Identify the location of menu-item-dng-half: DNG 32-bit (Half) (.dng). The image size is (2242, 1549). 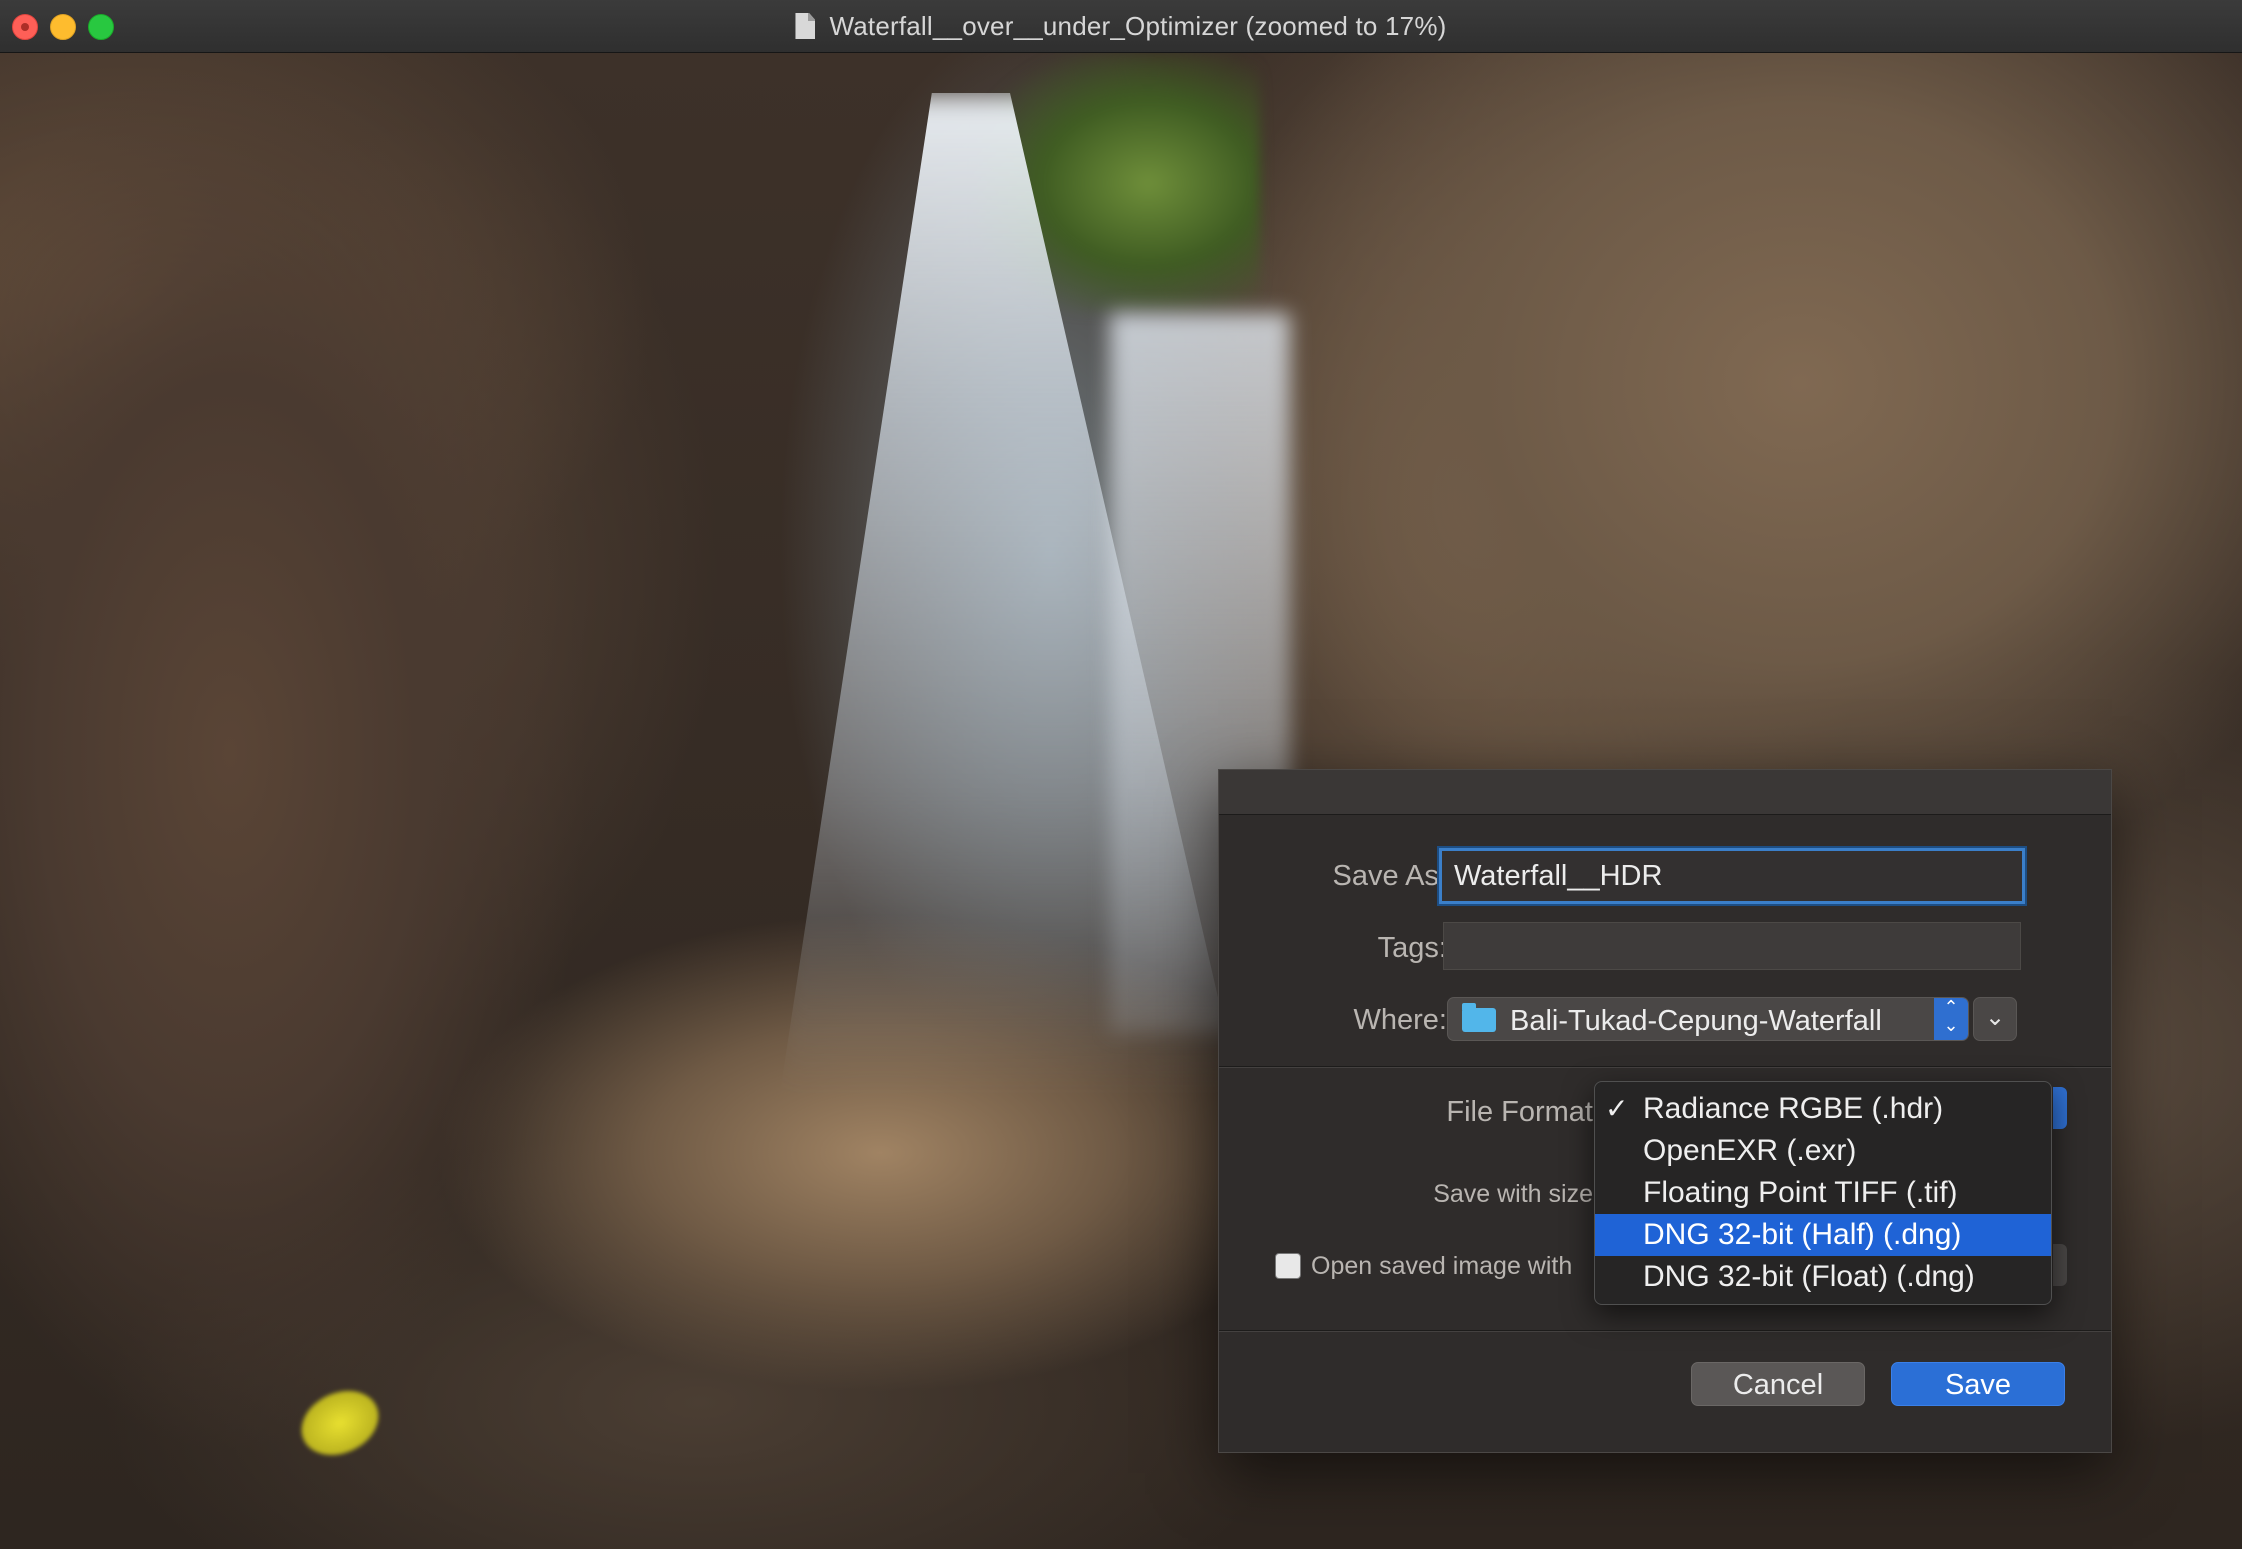
(1823, 1235).